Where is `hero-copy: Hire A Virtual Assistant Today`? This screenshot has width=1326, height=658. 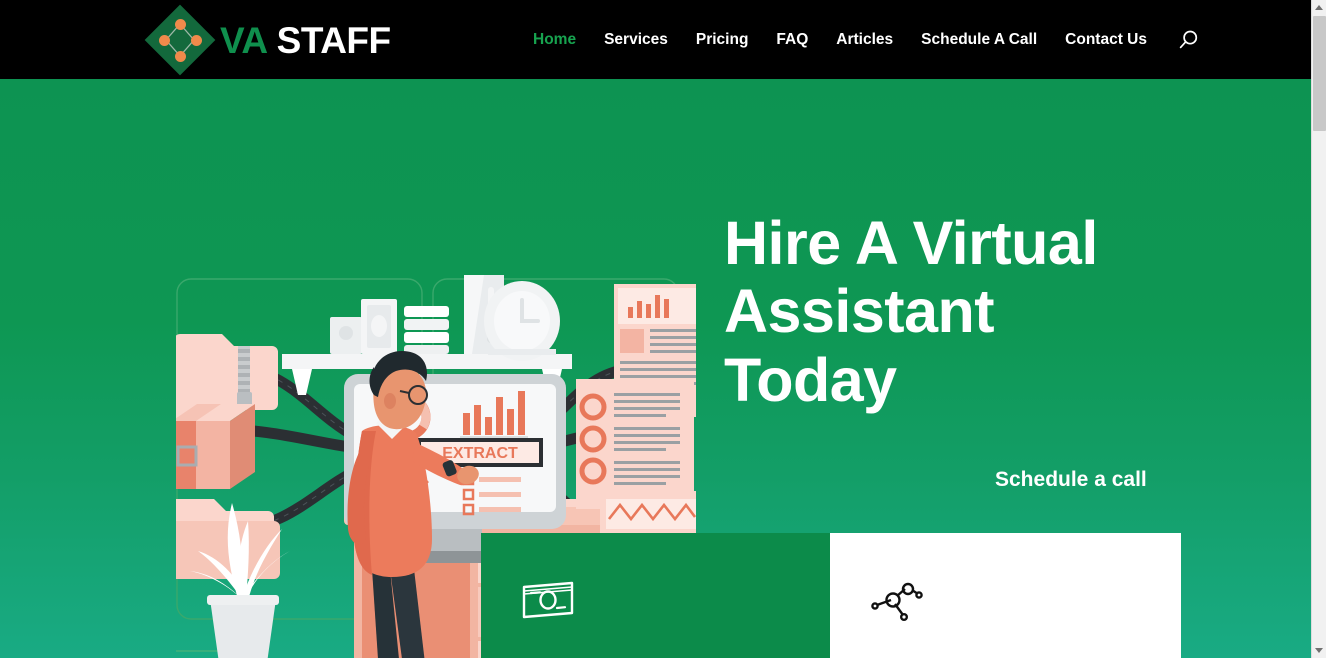 hero-copy: Hire A Virtual Assistant Today is located at coordinates (959, 311).